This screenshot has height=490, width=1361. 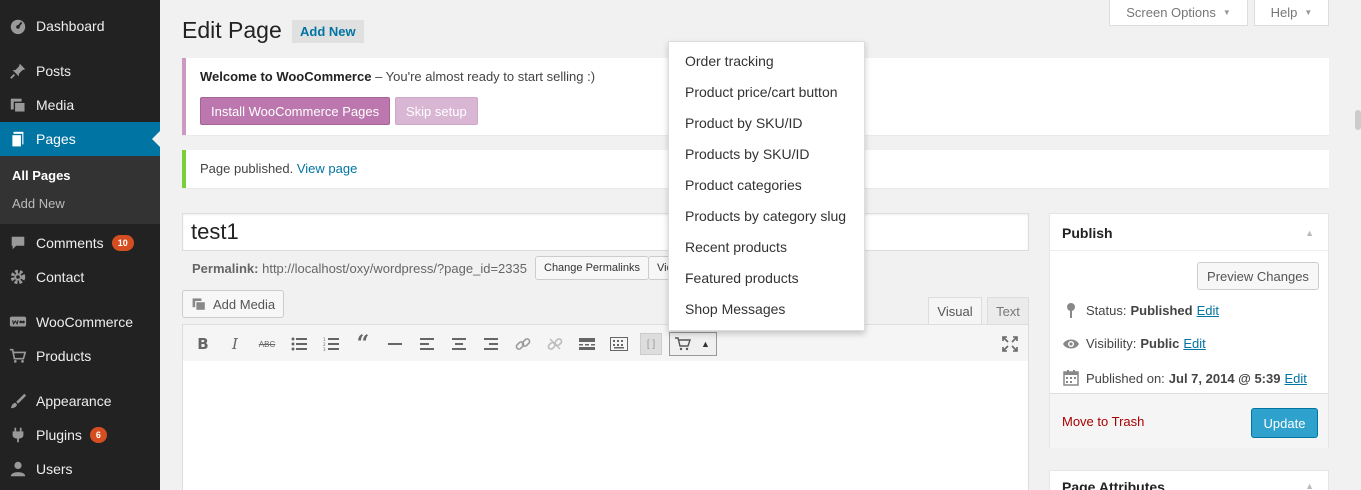 I want to click on menu-item-shop-messages: Shop Messages, so click(x=735, y=309).